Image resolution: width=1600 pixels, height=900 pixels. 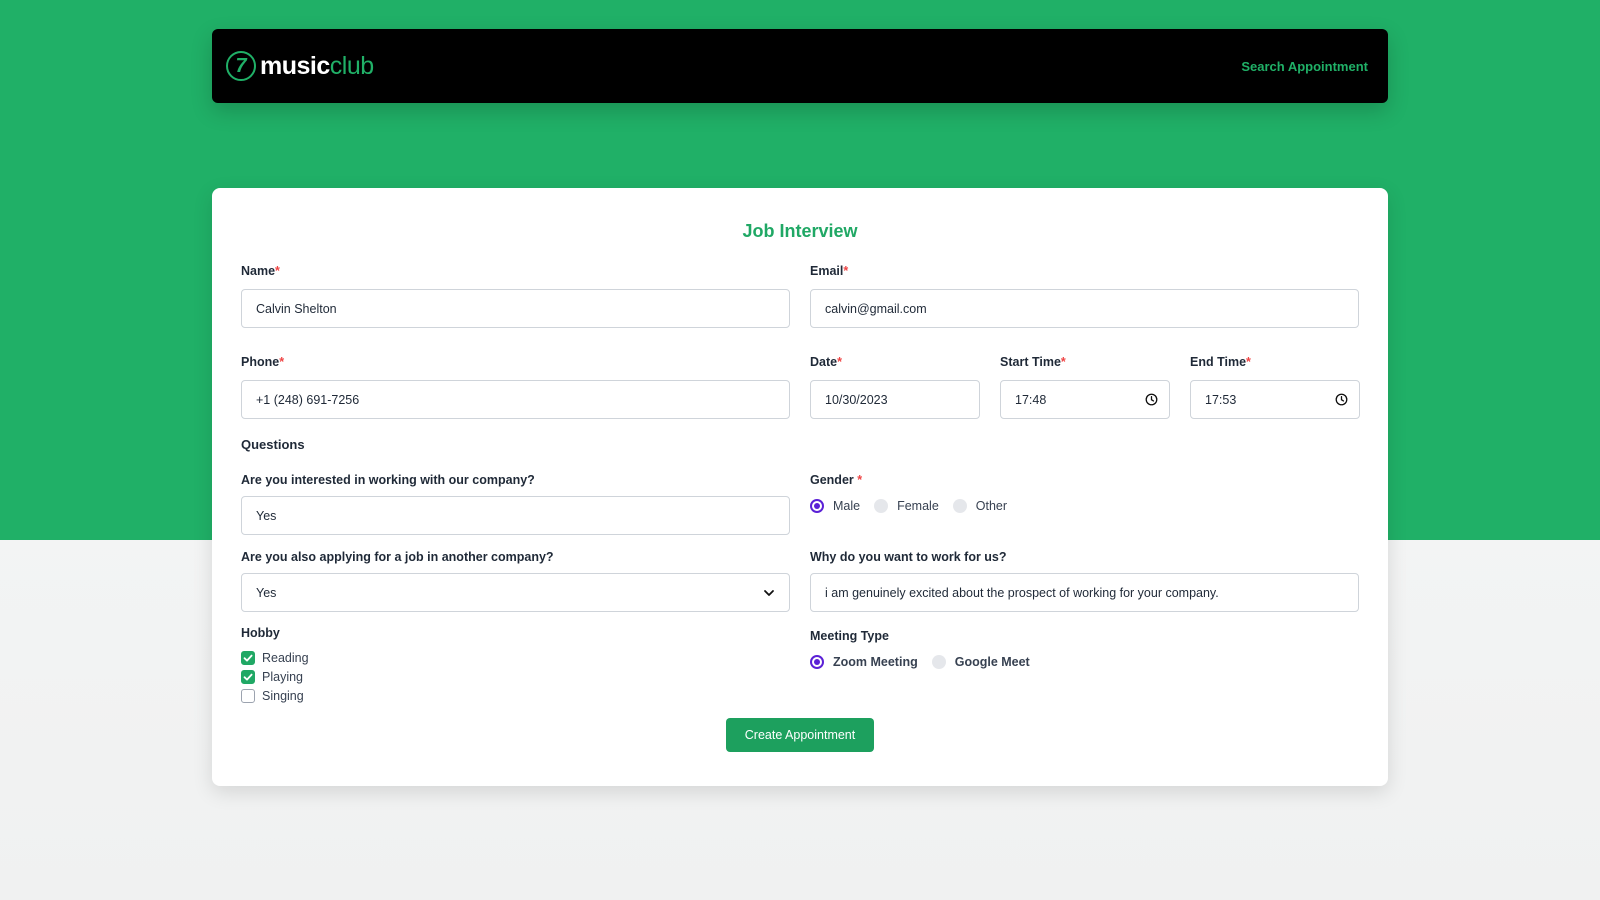 I want to click on gender-option-female: Female, so click(x=906, y=506).